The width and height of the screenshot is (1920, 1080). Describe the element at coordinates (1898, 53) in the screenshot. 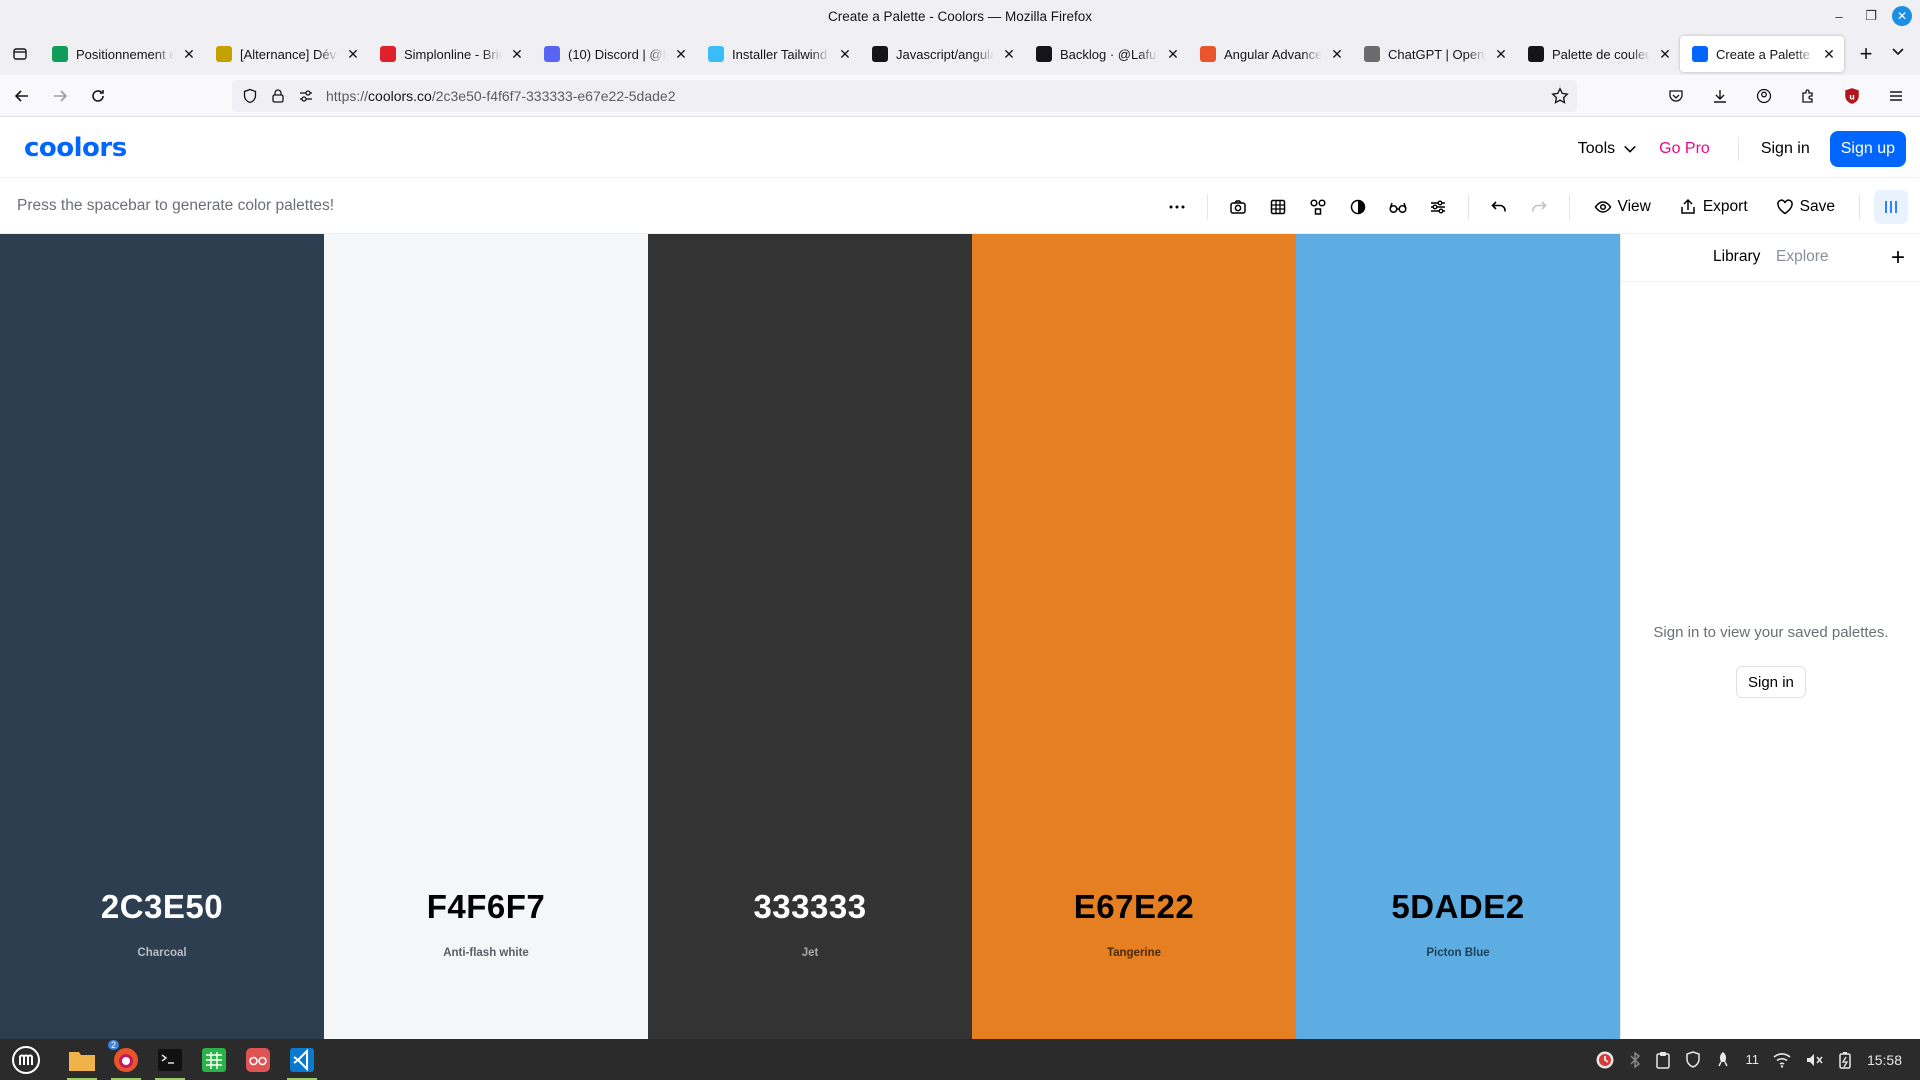

I see `tab-overflow-button` at that location.